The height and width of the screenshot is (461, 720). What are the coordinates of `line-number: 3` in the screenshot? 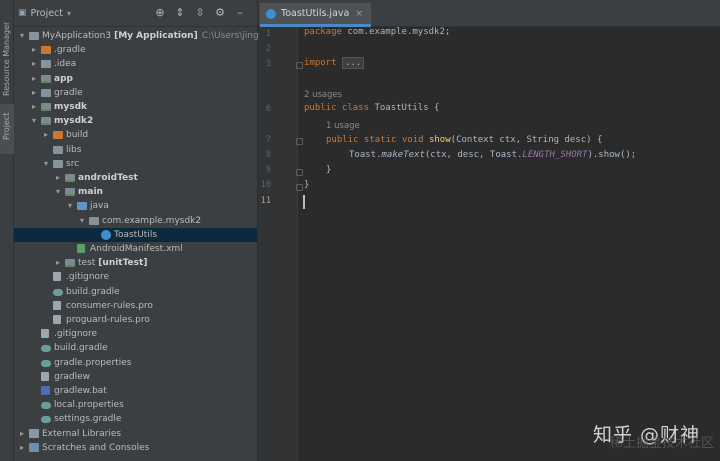 It's located at (268, 64).